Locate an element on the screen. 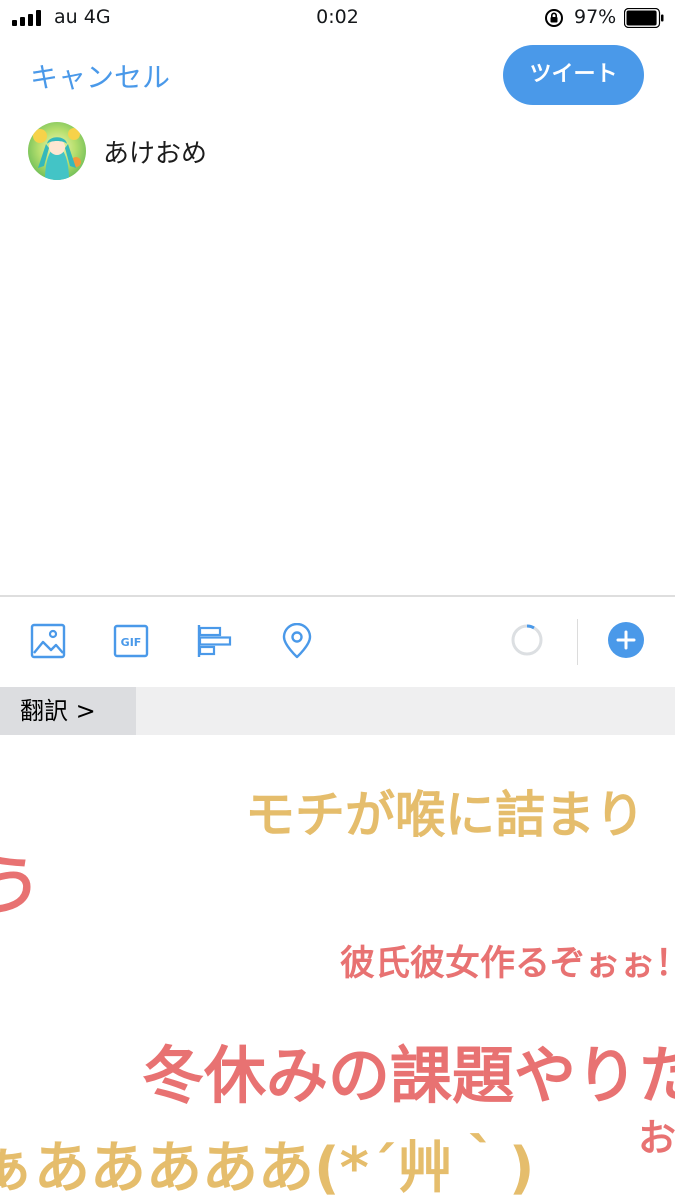 The image size is (675, 1200). avatar-illustration is located at coordinates (57, 154).